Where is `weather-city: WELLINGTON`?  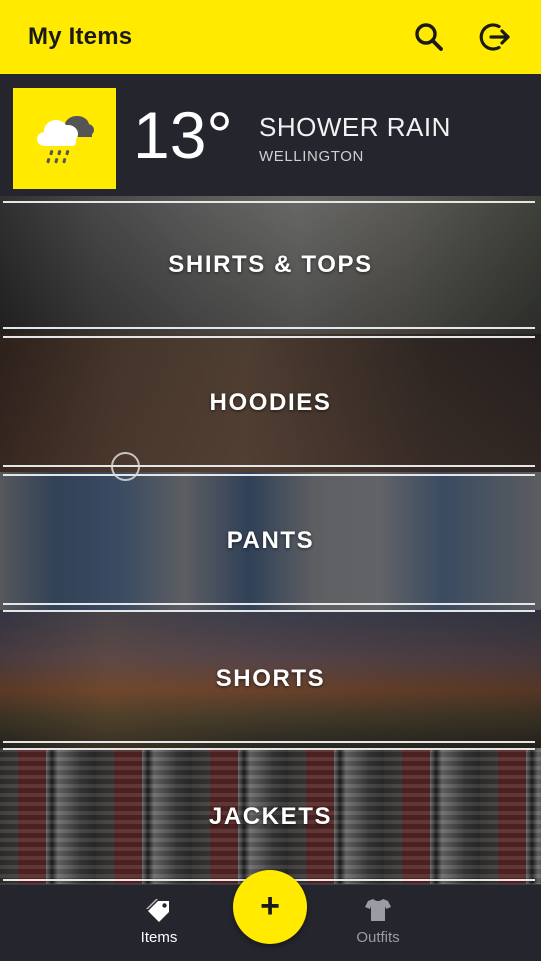
weather-city: WELLINGTON is located at coordinates (311, 156).